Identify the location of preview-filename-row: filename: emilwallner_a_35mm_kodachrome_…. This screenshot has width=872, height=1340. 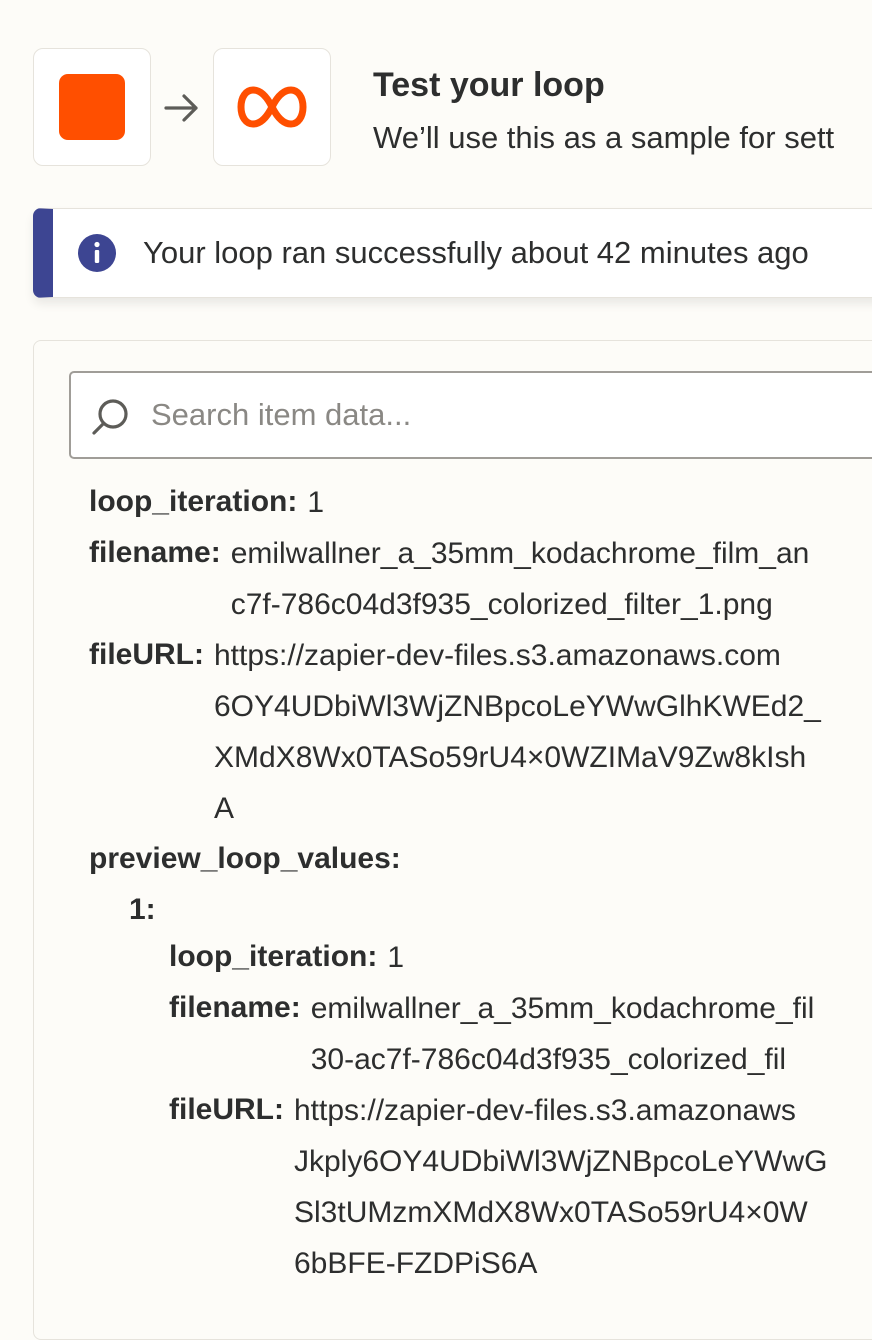
(491, 1042).